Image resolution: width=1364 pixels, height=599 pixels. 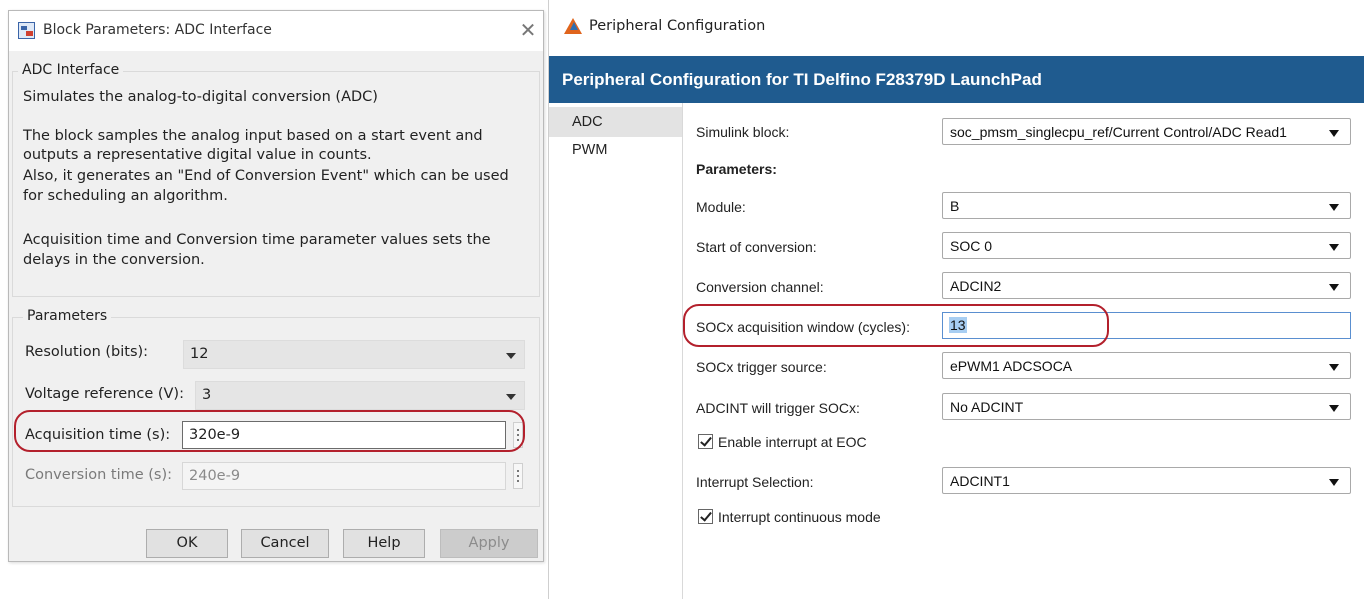 What do you see at coordinates (1146, 406) in the screenshot?
I see `adcint-trigger-dropdown: No ADCINT` at bounding box center [1146, 406].